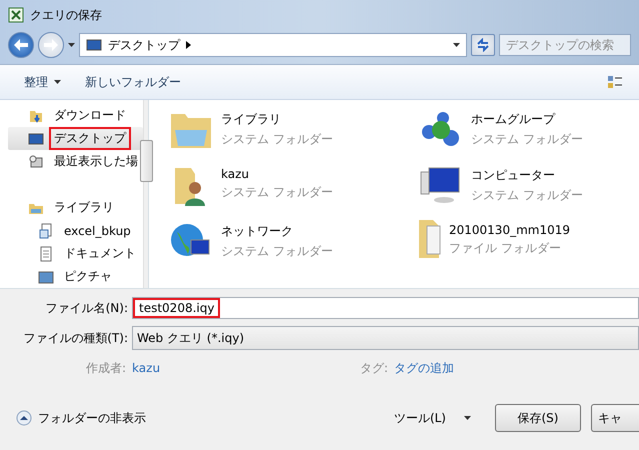 Image resolution: width=639 pixels, height=450 pixels. What do you see at coordinates (46, 276) in the screenshot?
I see `picture-icon` at bounding box center [46, 276].